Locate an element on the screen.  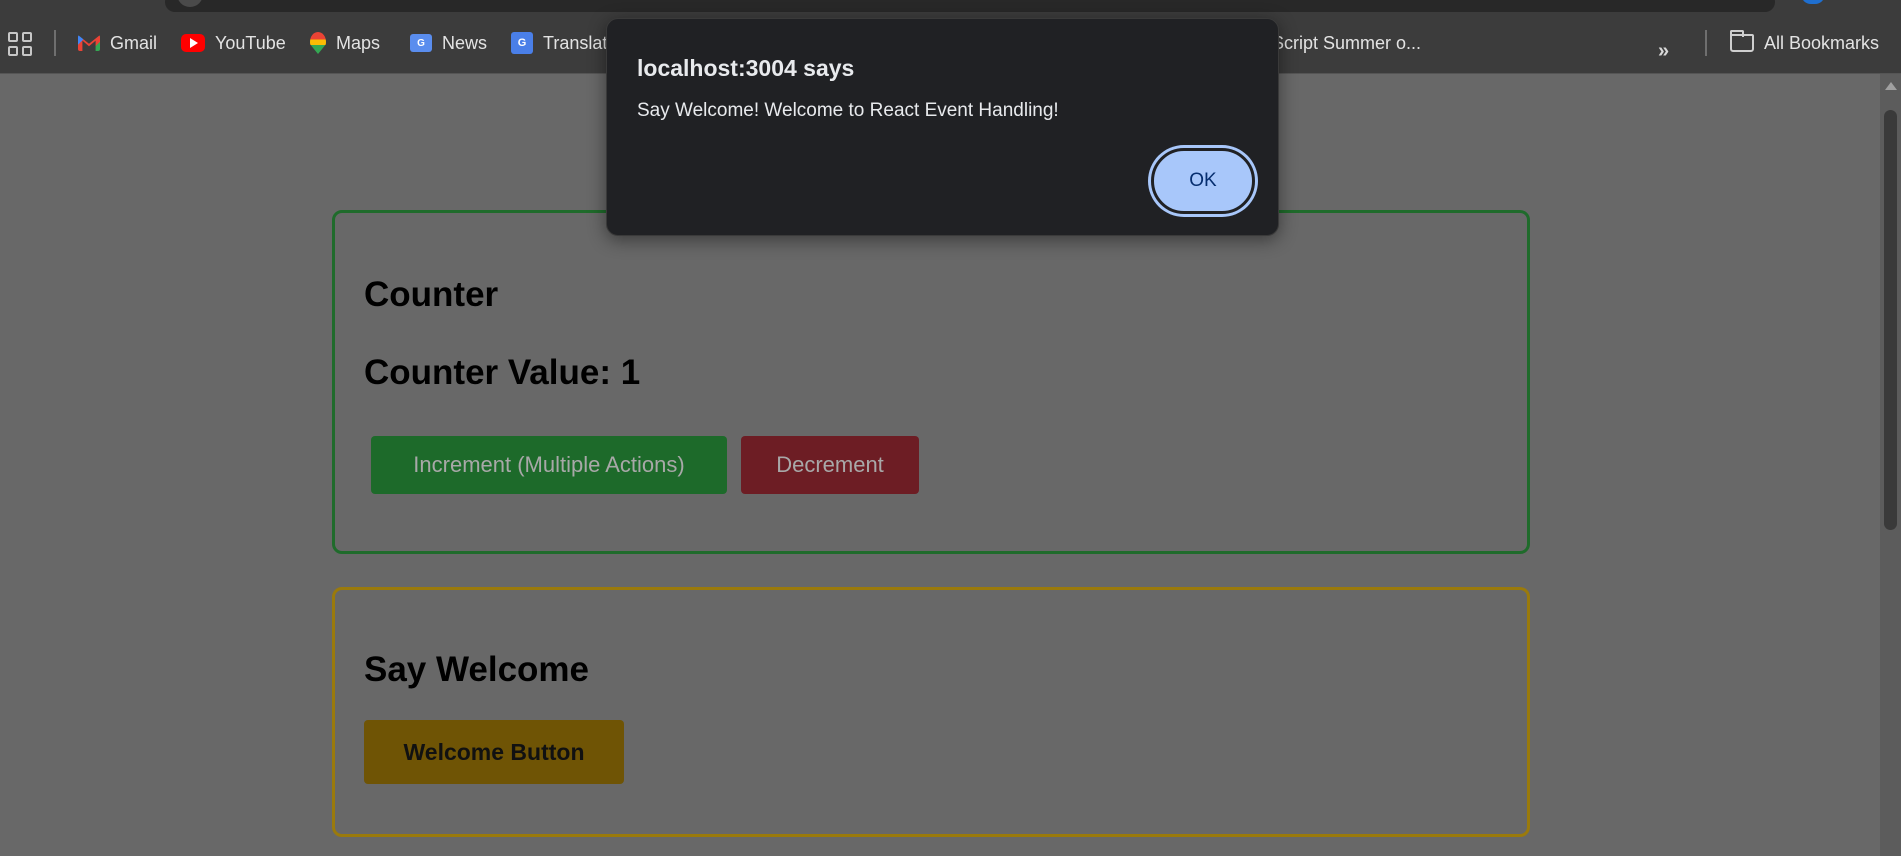
omnibox-strip is located at coordinates (950, 6).